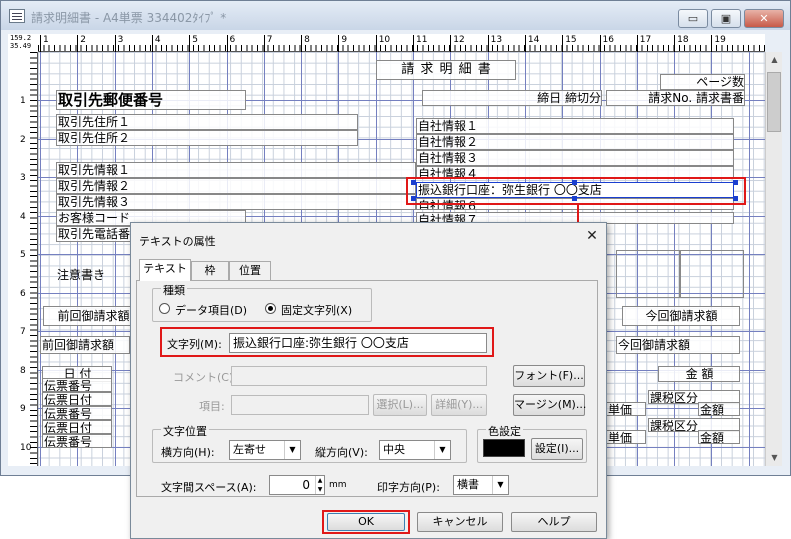 This screenshot has width=791, height=539. What do you see at coordinates (236, 202) in the screenshot?
I see `info3-field: 取引先情報３` at bounding box center [236, 202].